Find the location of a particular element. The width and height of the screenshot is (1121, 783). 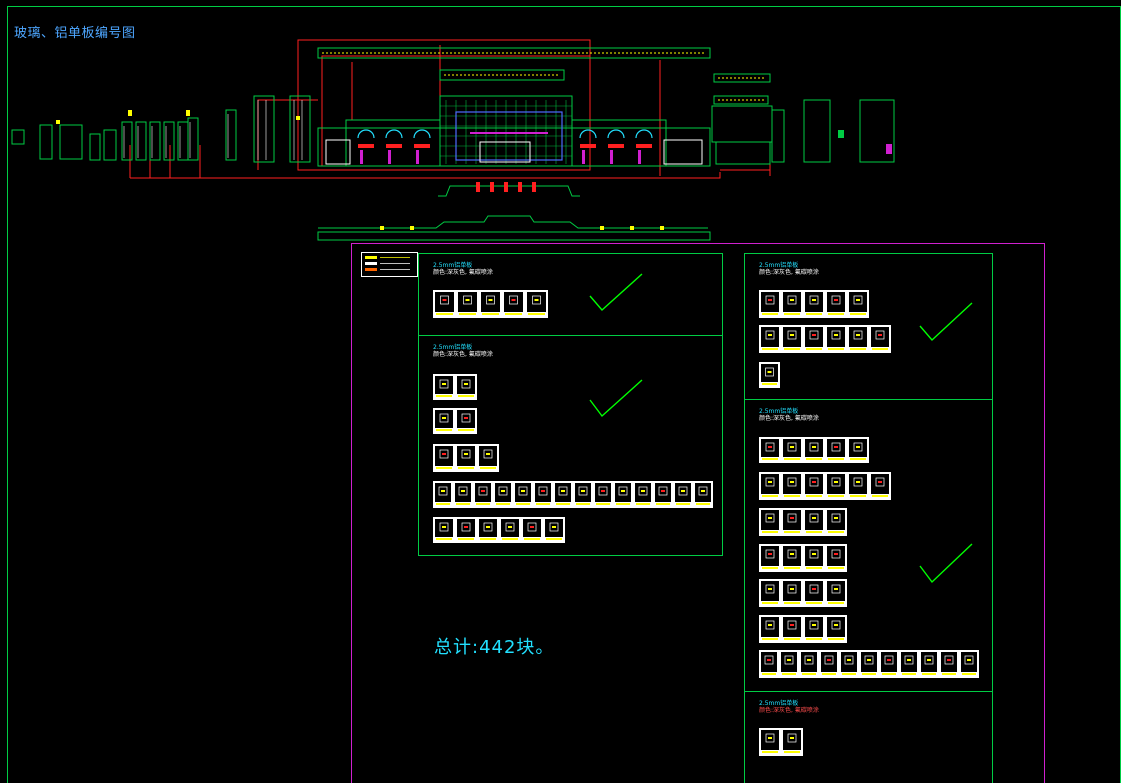

drawing-title: 玻璃、铝单板编号图 is located at coordinates (75, 33).